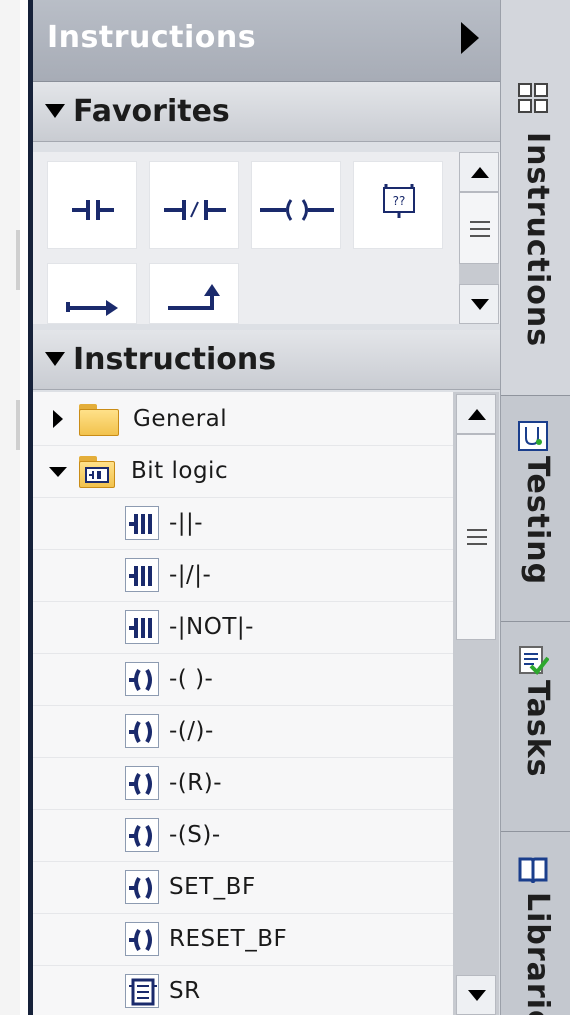  I want to click on favorites-title: Favorites, so click(151, 111).